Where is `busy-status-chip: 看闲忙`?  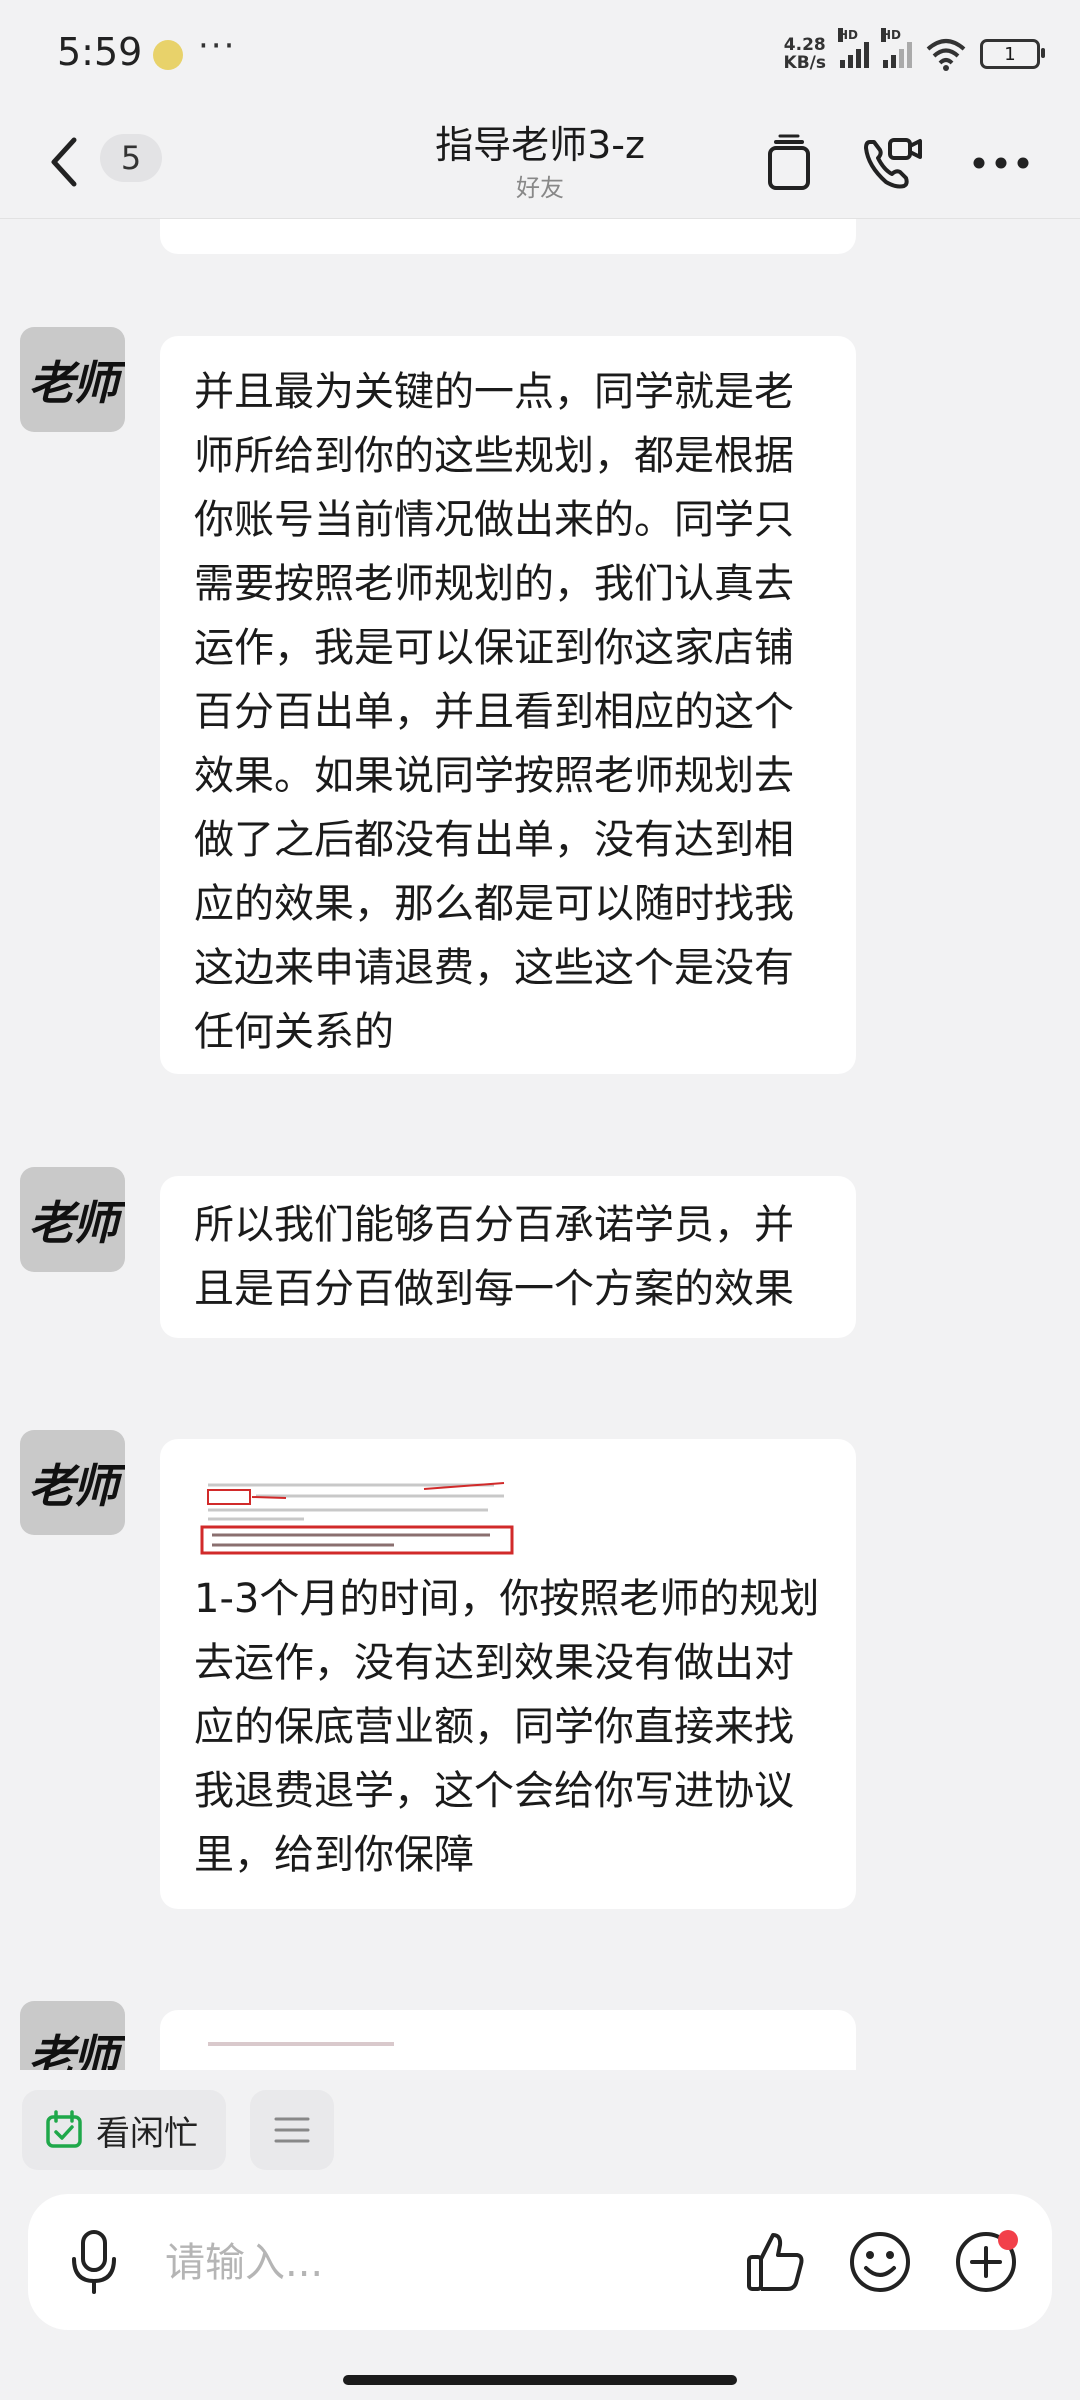
busy-status-chip: 看闲忙 is located at coordinates (124, 2130).